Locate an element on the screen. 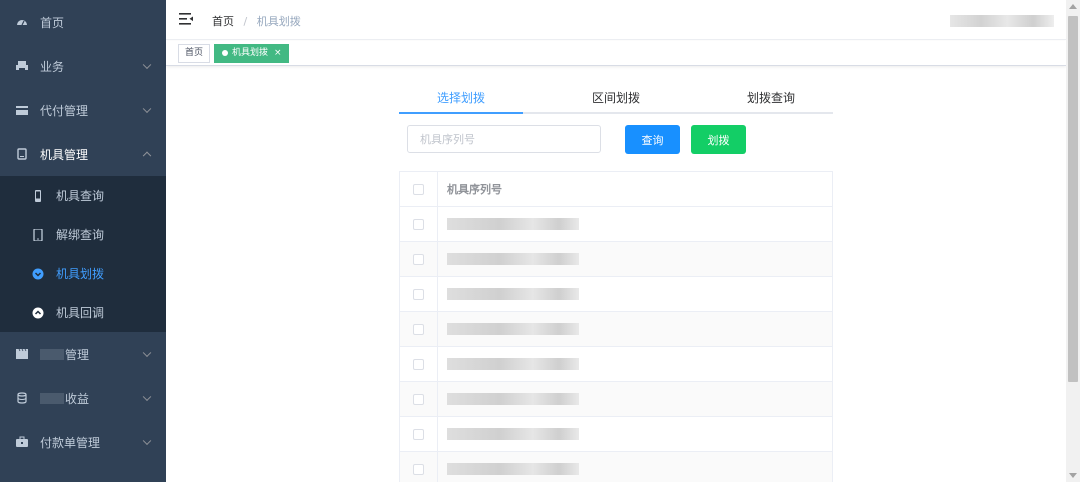  device-icon is located at coordinates (22, 154).